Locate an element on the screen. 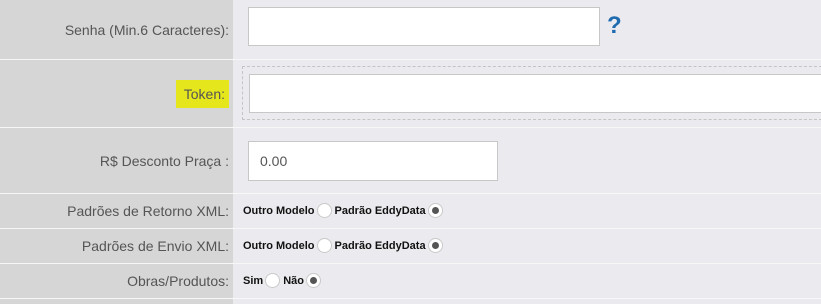  retorno-label-cell: Padrões de Retorno XML: is located at coordinates (116, 211).